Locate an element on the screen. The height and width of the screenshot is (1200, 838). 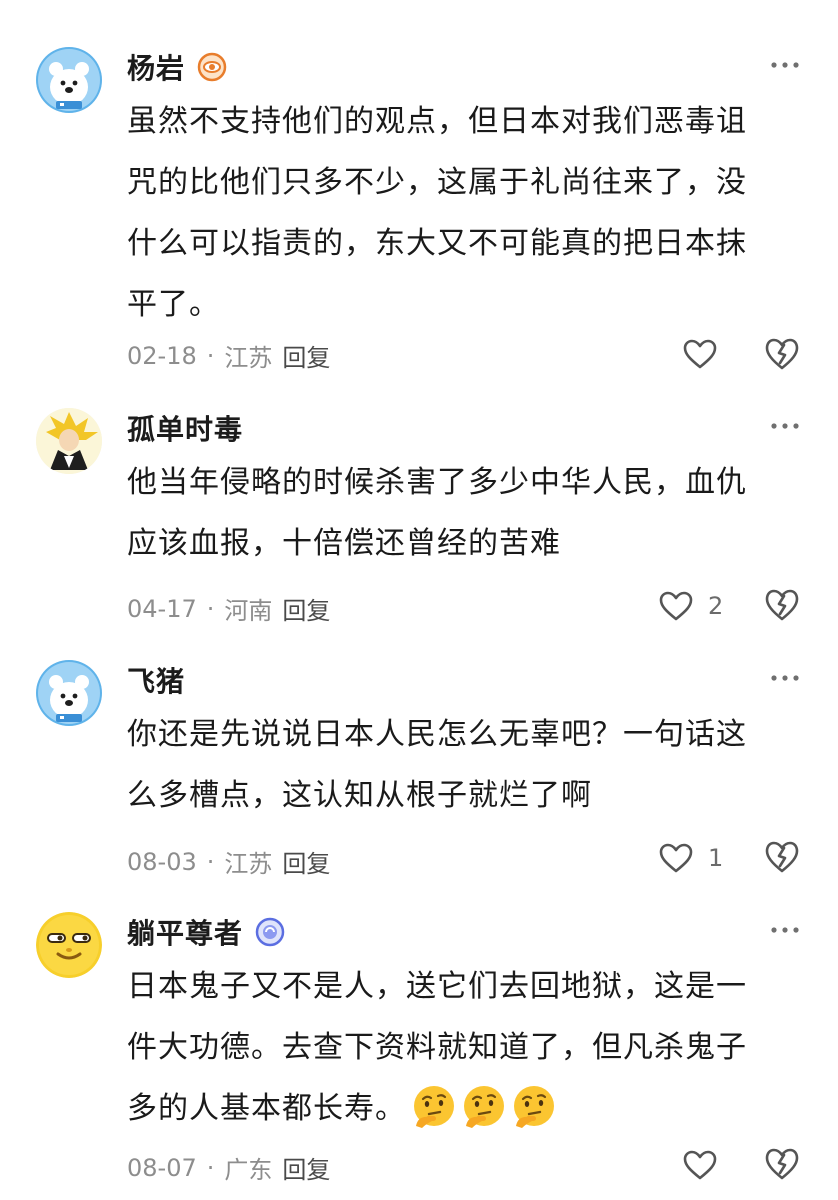
comment-text: 你还是先说说日本人民怎么无辜吧？一句话这 么多槽点，这认知从根子就烂了啊 is located at coordinates (457, 765).